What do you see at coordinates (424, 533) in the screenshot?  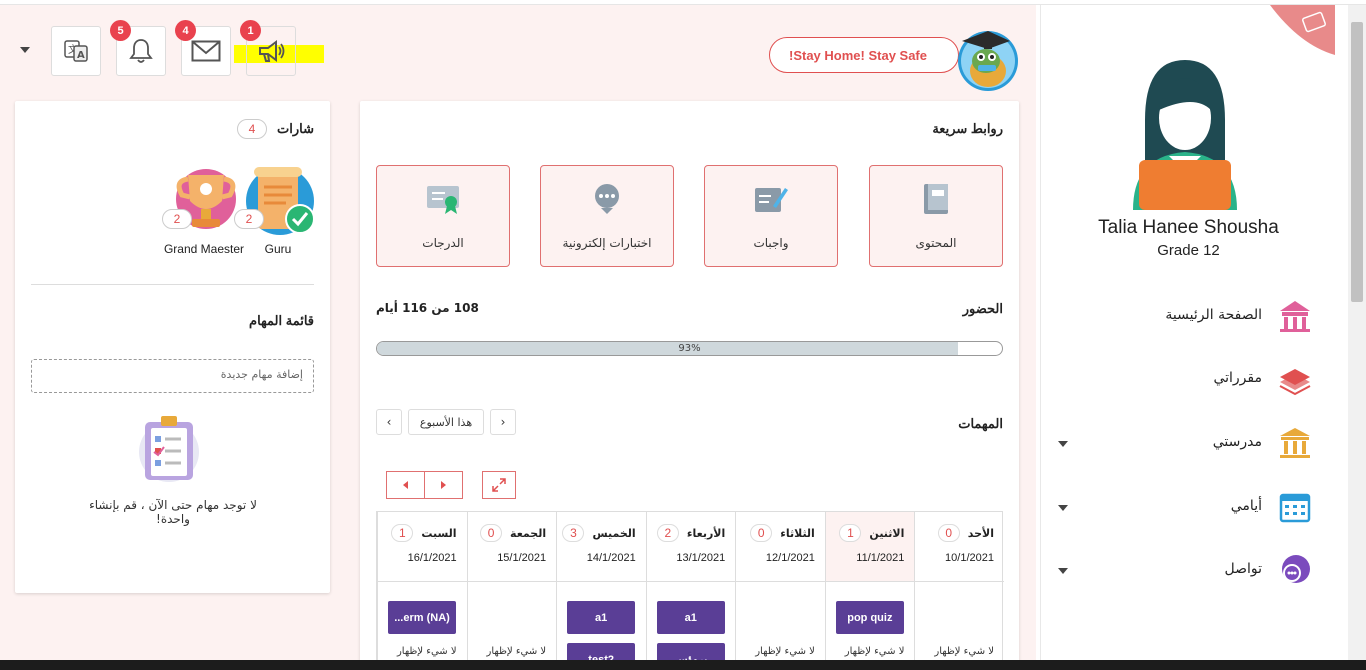 I see `day-name-row: السبت 1` at bounding box center [424, 533].